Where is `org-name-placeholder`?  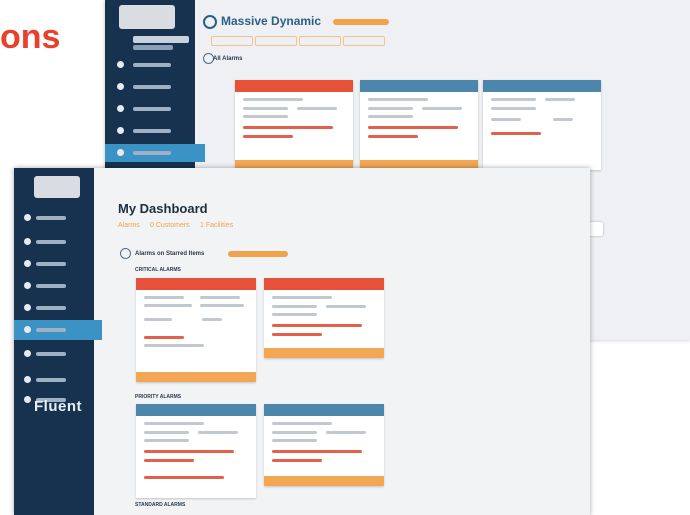 org-name-placeholder is located at coordinates (161, 39).